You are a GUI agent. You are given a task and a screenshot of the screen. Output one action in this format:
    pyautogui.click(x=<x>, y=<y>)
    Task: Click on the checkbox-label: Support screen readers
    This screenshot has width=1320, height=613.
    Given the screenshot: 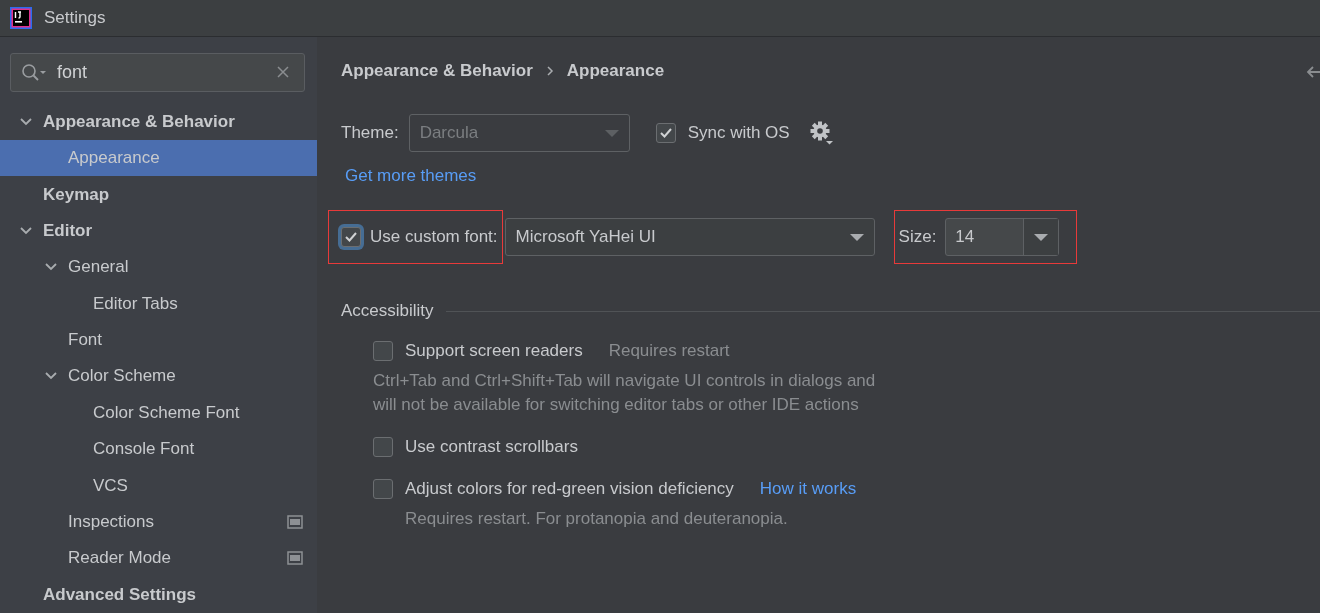 What is the action you would take?
    pyautogui.click(x=494, y=351)
    